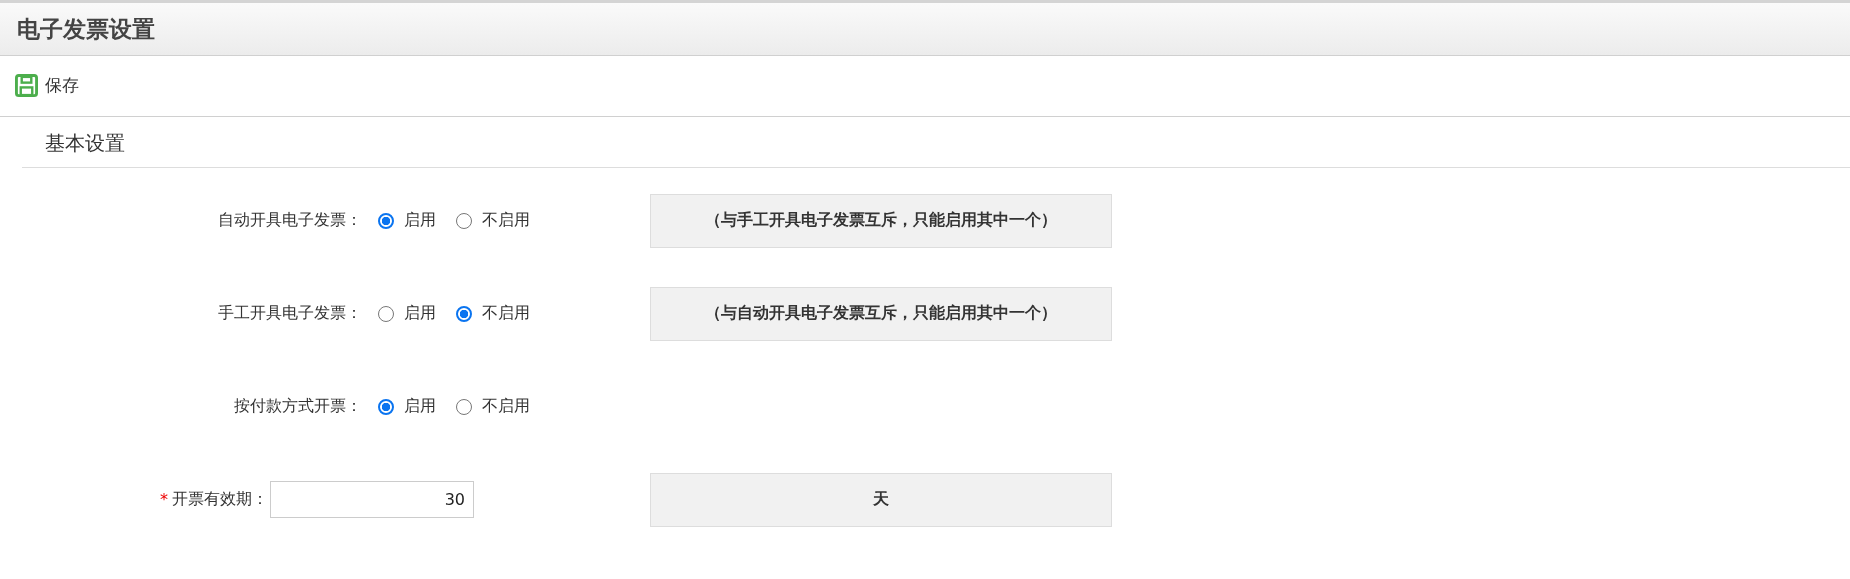 The height and width of the screenshot is (579, 1850). Describe the element at coordinates (290, 220) in the screenshot. I see `field-label: 自动开具电子发票：` at that location.